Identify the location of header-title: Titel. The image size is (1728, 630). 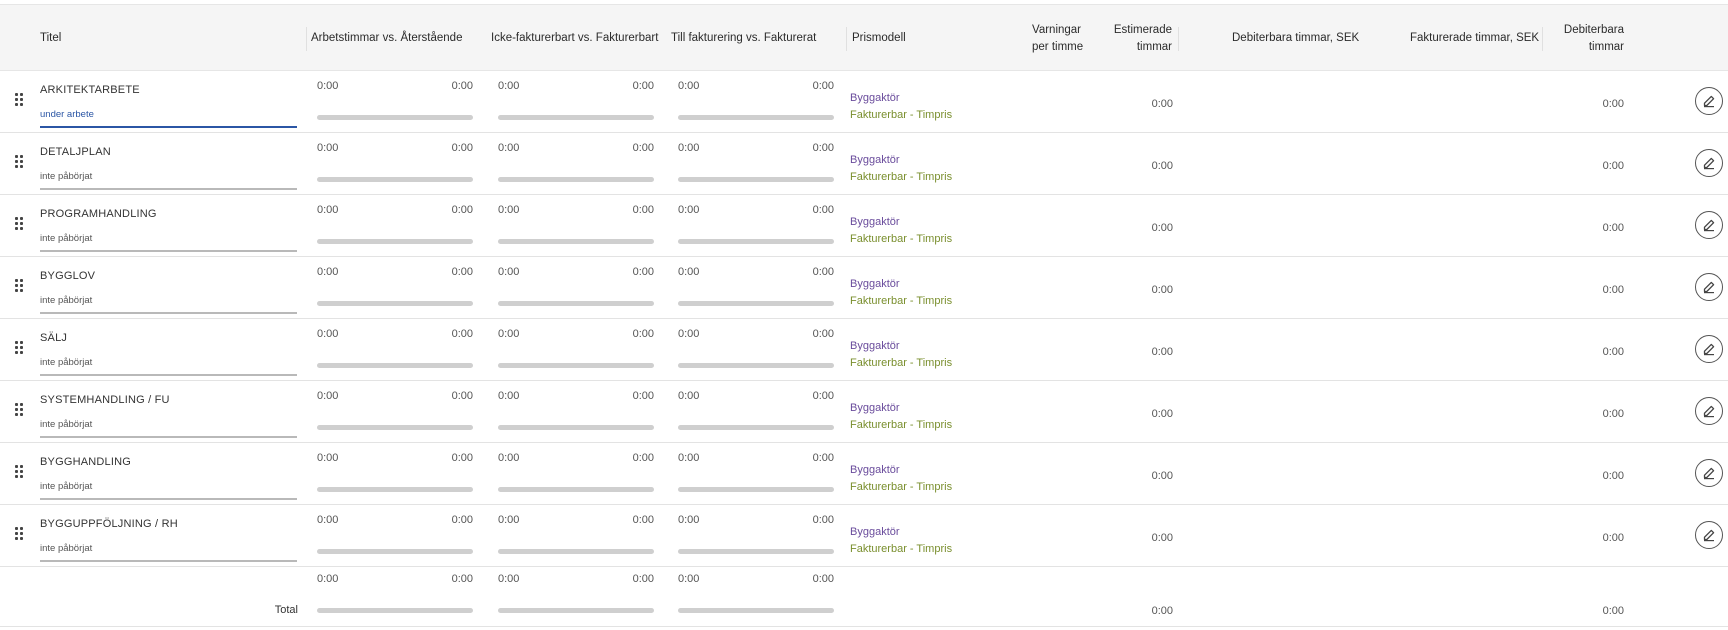
(50, 38).